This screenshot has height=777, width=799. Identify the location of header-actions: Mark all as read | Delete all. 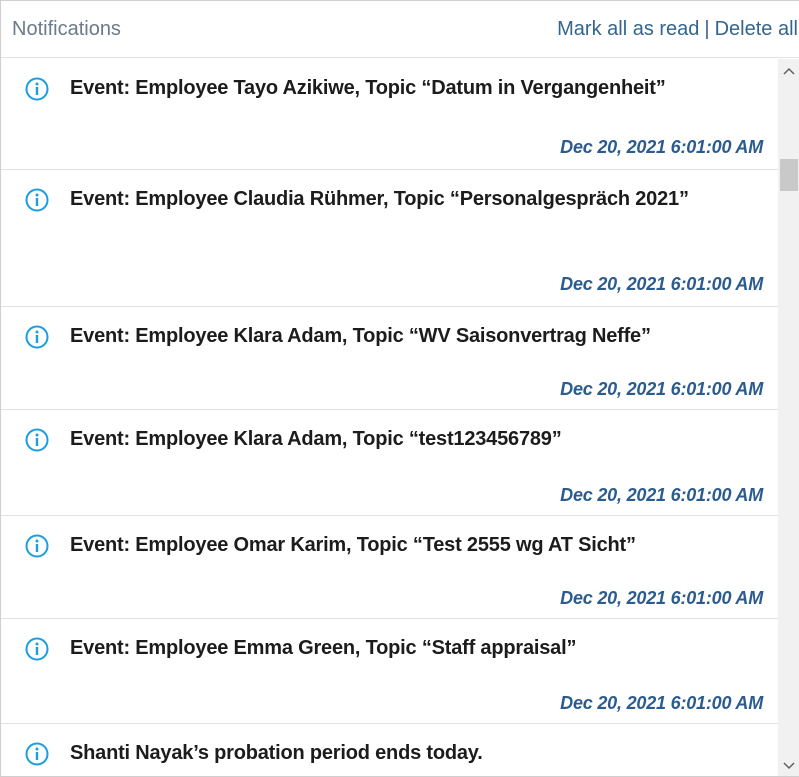
(677, 29).